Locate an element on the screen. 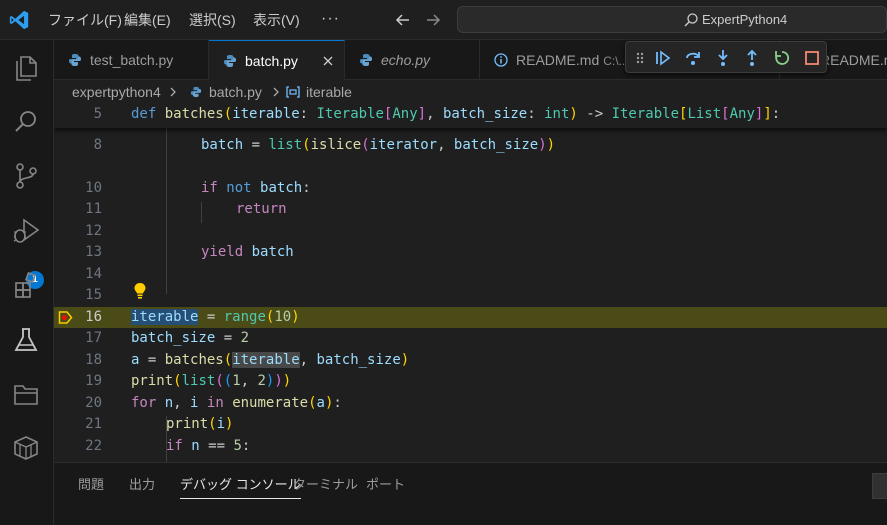 The image size is (887, 525). breadcrumb-file: batch.py is located at coordinates (235, 92).